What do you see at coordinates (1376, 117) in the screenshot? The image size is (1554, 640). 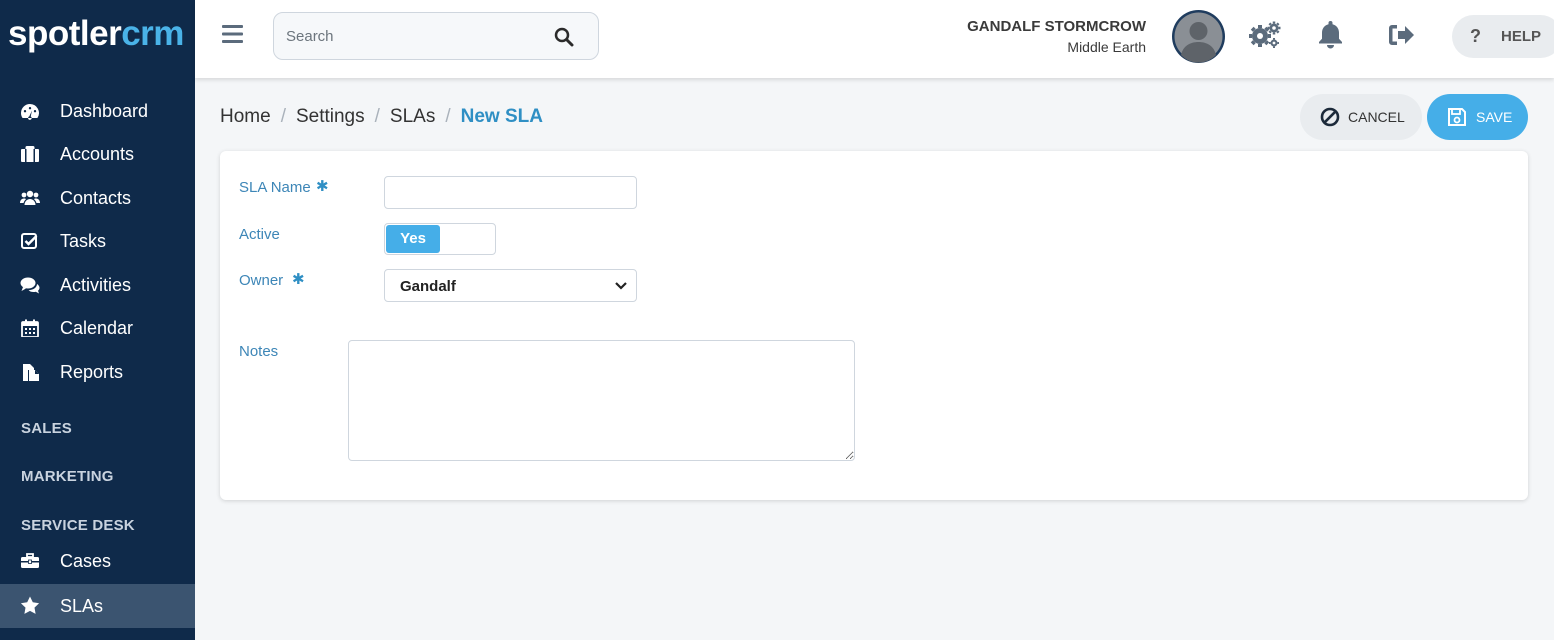 I see `cancel-label: CANCEL` at bounding box center [1376, 117].